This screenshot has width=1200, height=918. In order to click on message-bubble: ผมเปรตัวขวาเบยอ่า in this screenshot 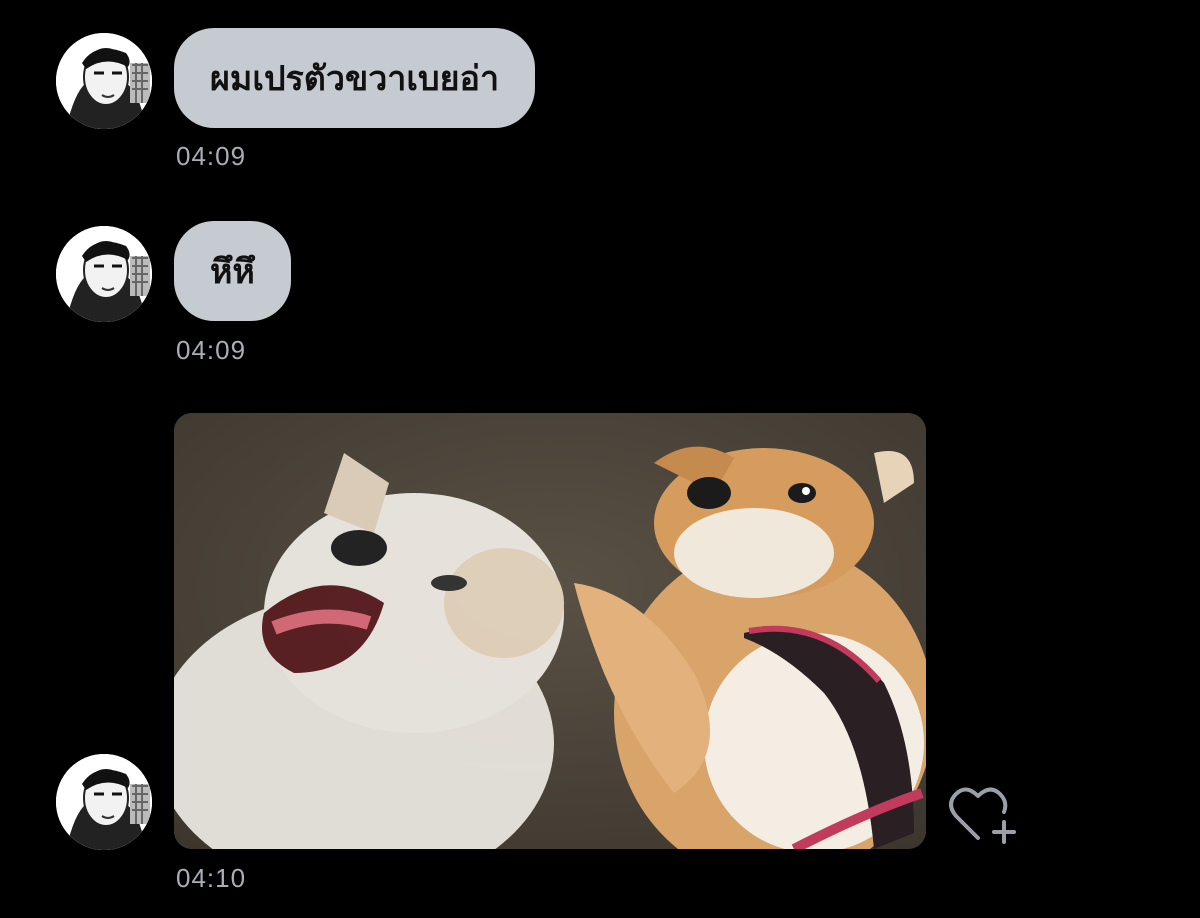, I will do `click(355, 78)`.